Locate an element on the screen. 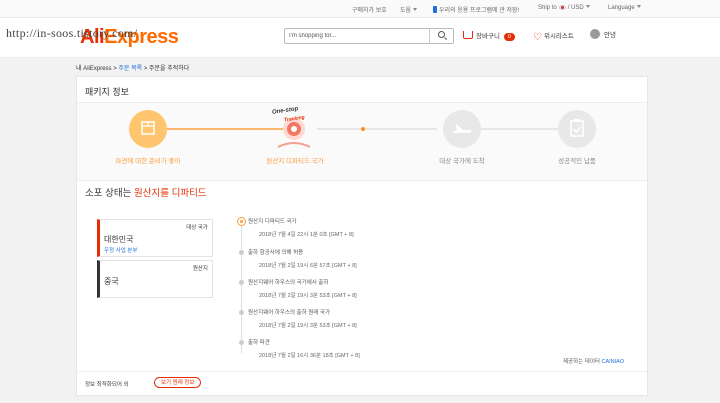  optimized-info-label: 정보 최적화되어 외 is located at coordinates (107, 385).